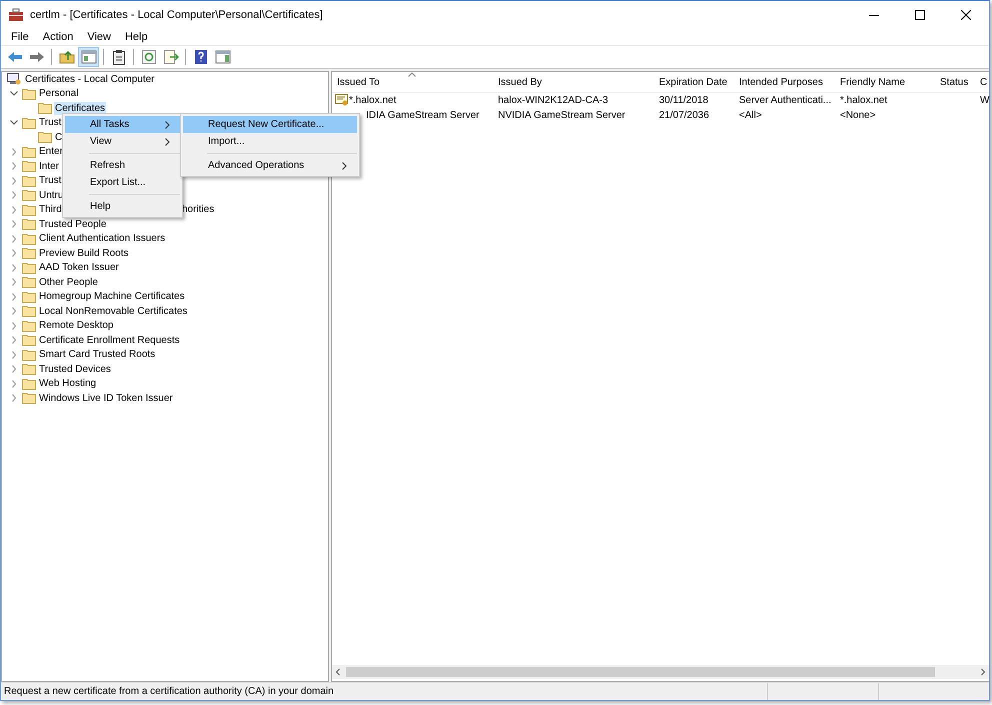  I want to click on tree-item: Certificates, so click(80, 108).